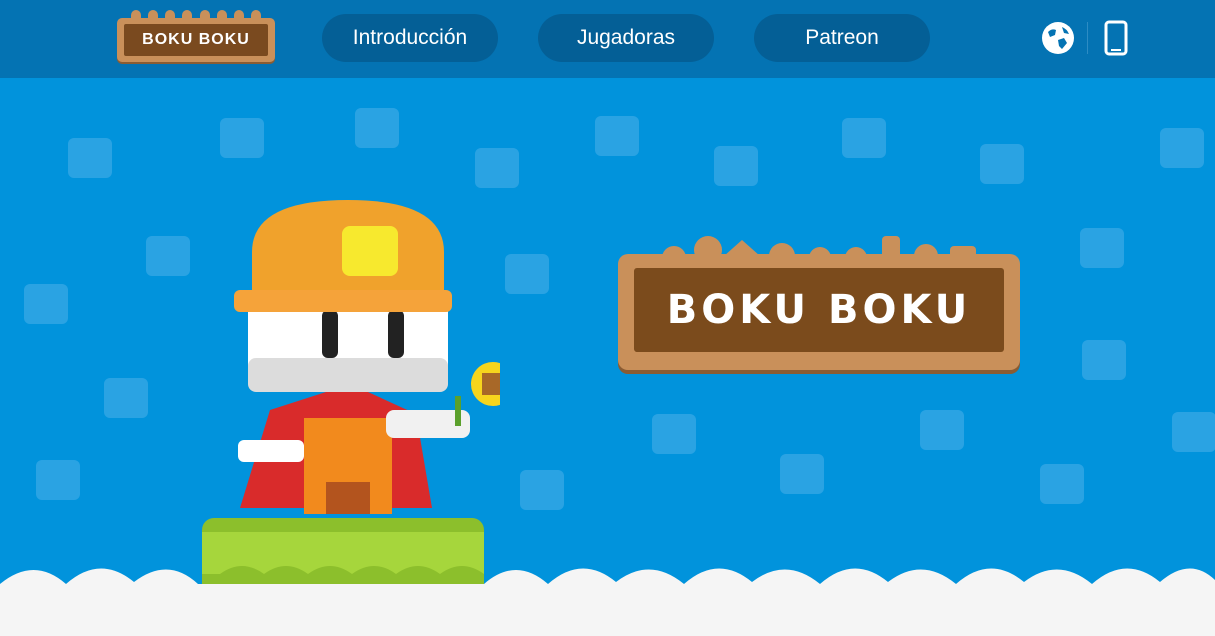 Image resolution: width=1215 pixels, height=636 pixels. I want to click on house-icon, so click(58, 480).